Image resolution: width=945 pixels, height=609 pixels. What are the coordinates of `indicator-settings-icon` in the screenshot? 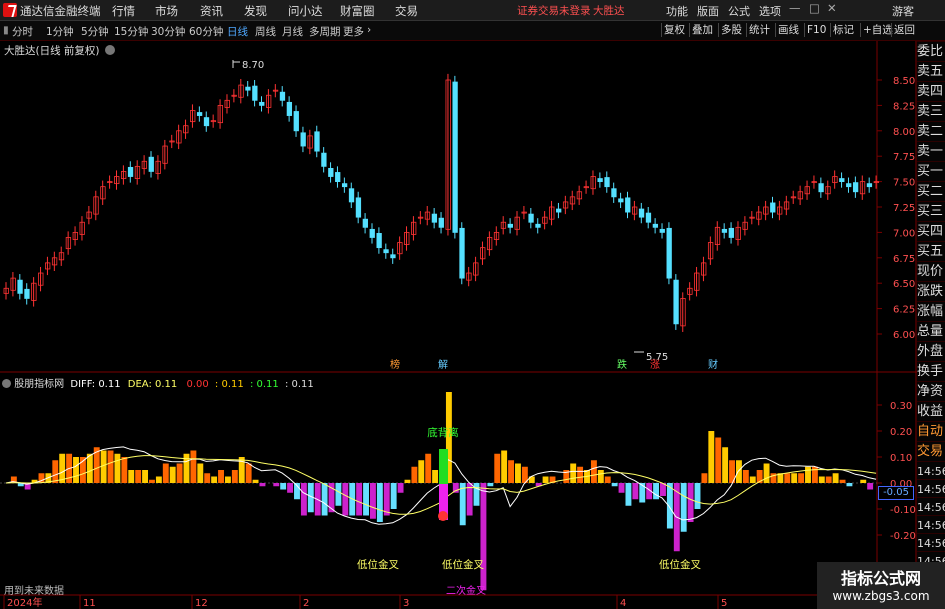 It's located at (6, 383).